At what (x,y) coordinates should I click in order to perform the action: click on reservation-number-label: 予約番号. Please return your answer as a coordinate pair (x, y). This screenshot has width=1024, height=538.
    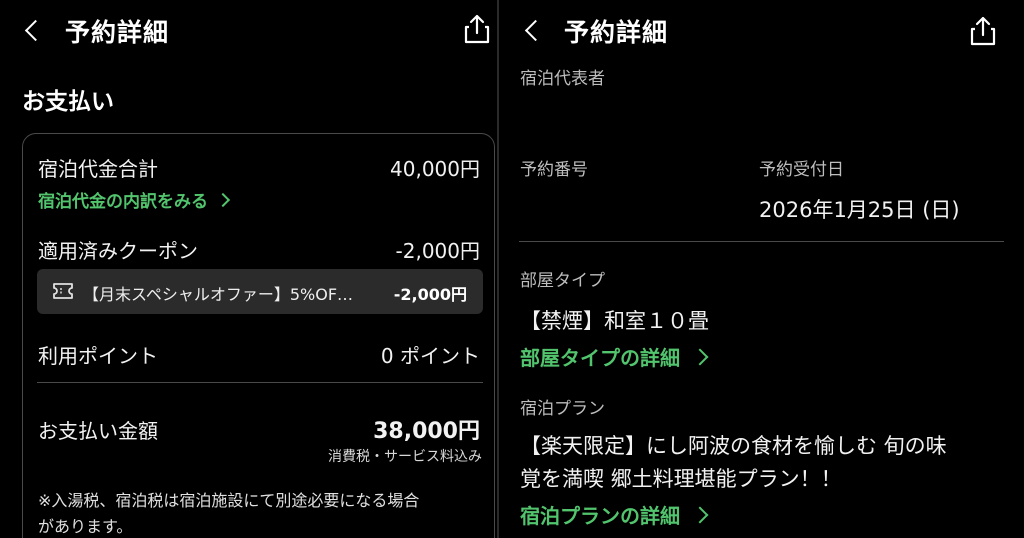
    Looking at the image, I should click on (554, 170).